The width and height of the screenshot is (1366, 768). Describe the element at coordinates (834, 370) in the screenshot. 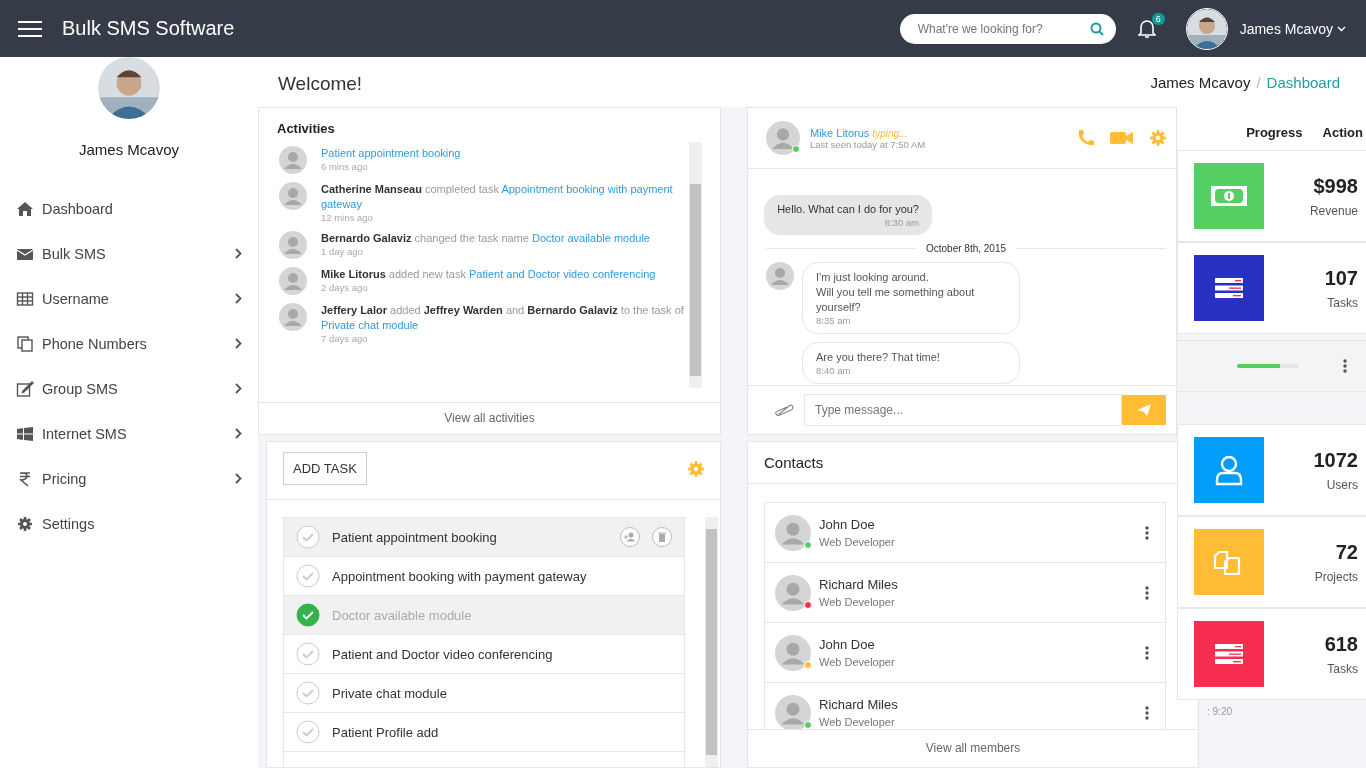

I see `message-time: 8:40 am` at that location.